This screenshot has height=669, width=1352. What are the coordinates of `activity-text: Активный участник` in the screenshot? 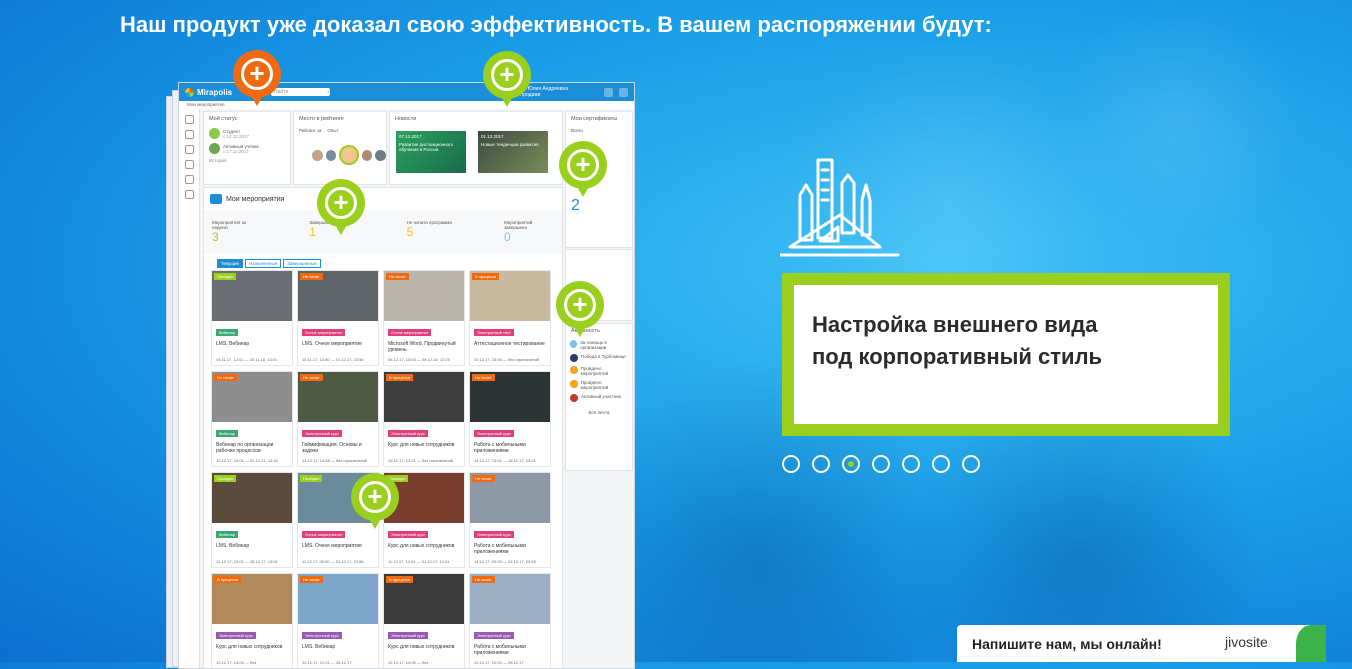 It's located at (601, 396).